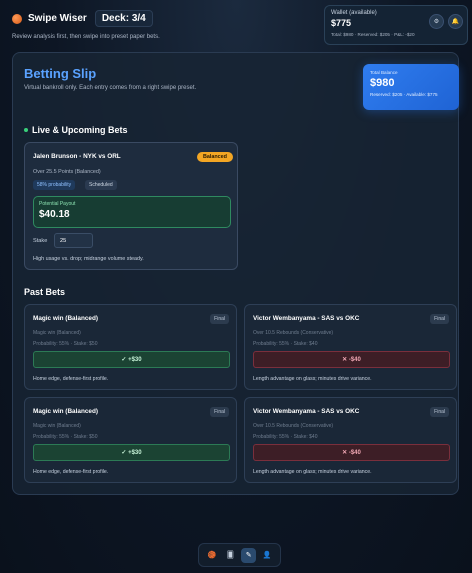  Describe the element at coordinates (404, 94) in the screenshot. I see `total-balance-detail: Reserved: $205 · Available: $775` at that location.